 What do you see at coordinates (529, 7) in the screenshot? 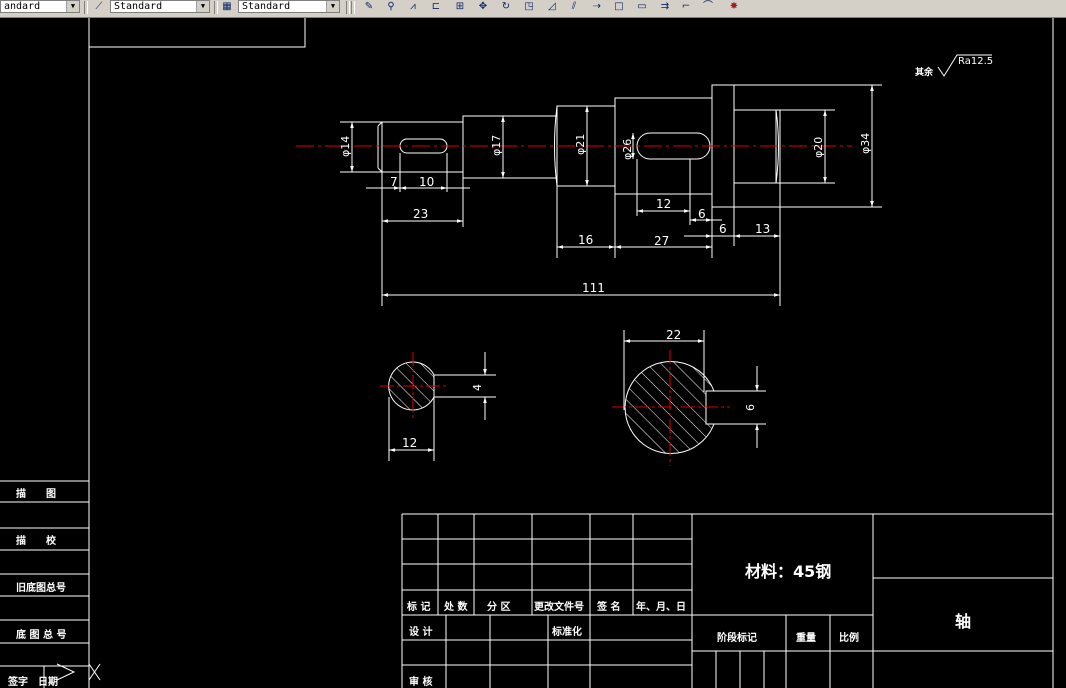
I see `scale-icon: ◳` at bounding box center [529, 7].